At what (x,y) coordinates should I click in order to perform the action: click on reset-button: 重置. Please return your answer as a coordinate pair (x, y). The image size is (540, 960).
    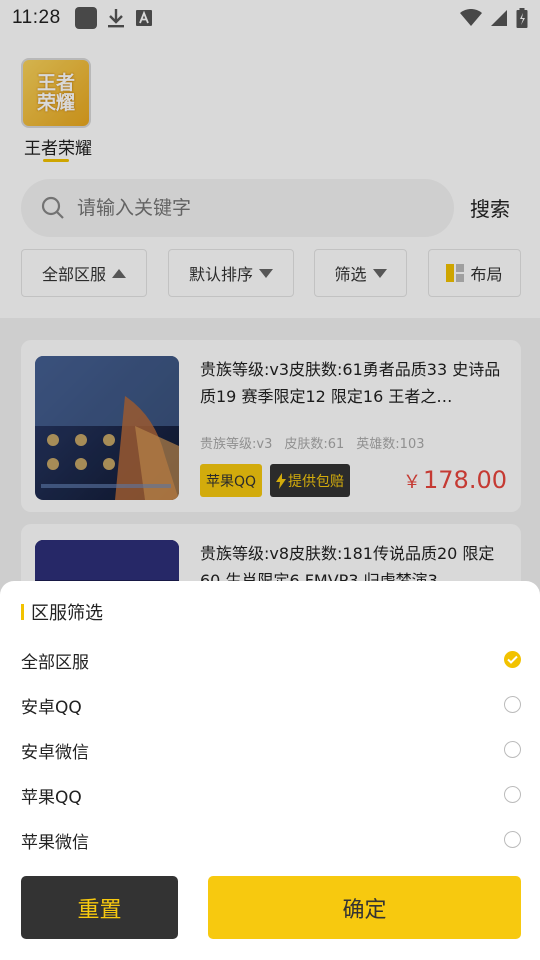
    Looking at the image, I should click on (99, 907).